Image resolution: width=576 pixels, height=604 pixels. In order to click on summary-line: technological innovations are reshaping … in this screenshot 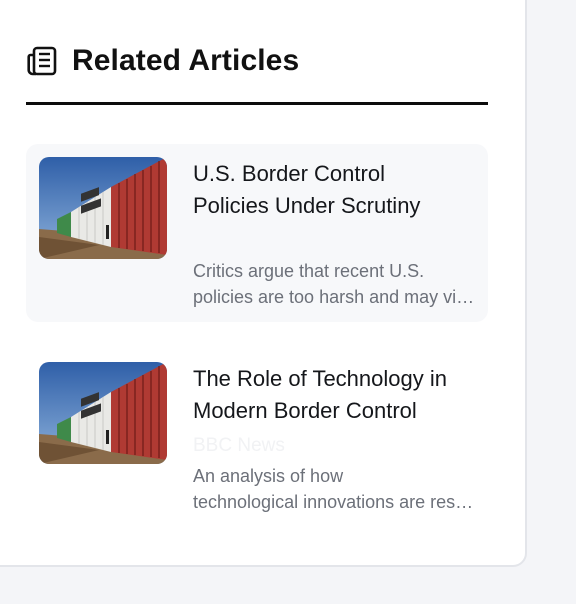, I will do `click(335, 502)`.